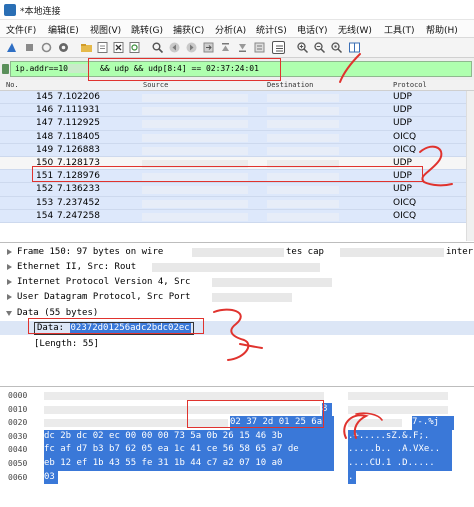 Image resolution: width=474 pixels, height=507 pixels. I want to click on detail-udp: User Datagram Protocol, Src Port, so click(237, 297).